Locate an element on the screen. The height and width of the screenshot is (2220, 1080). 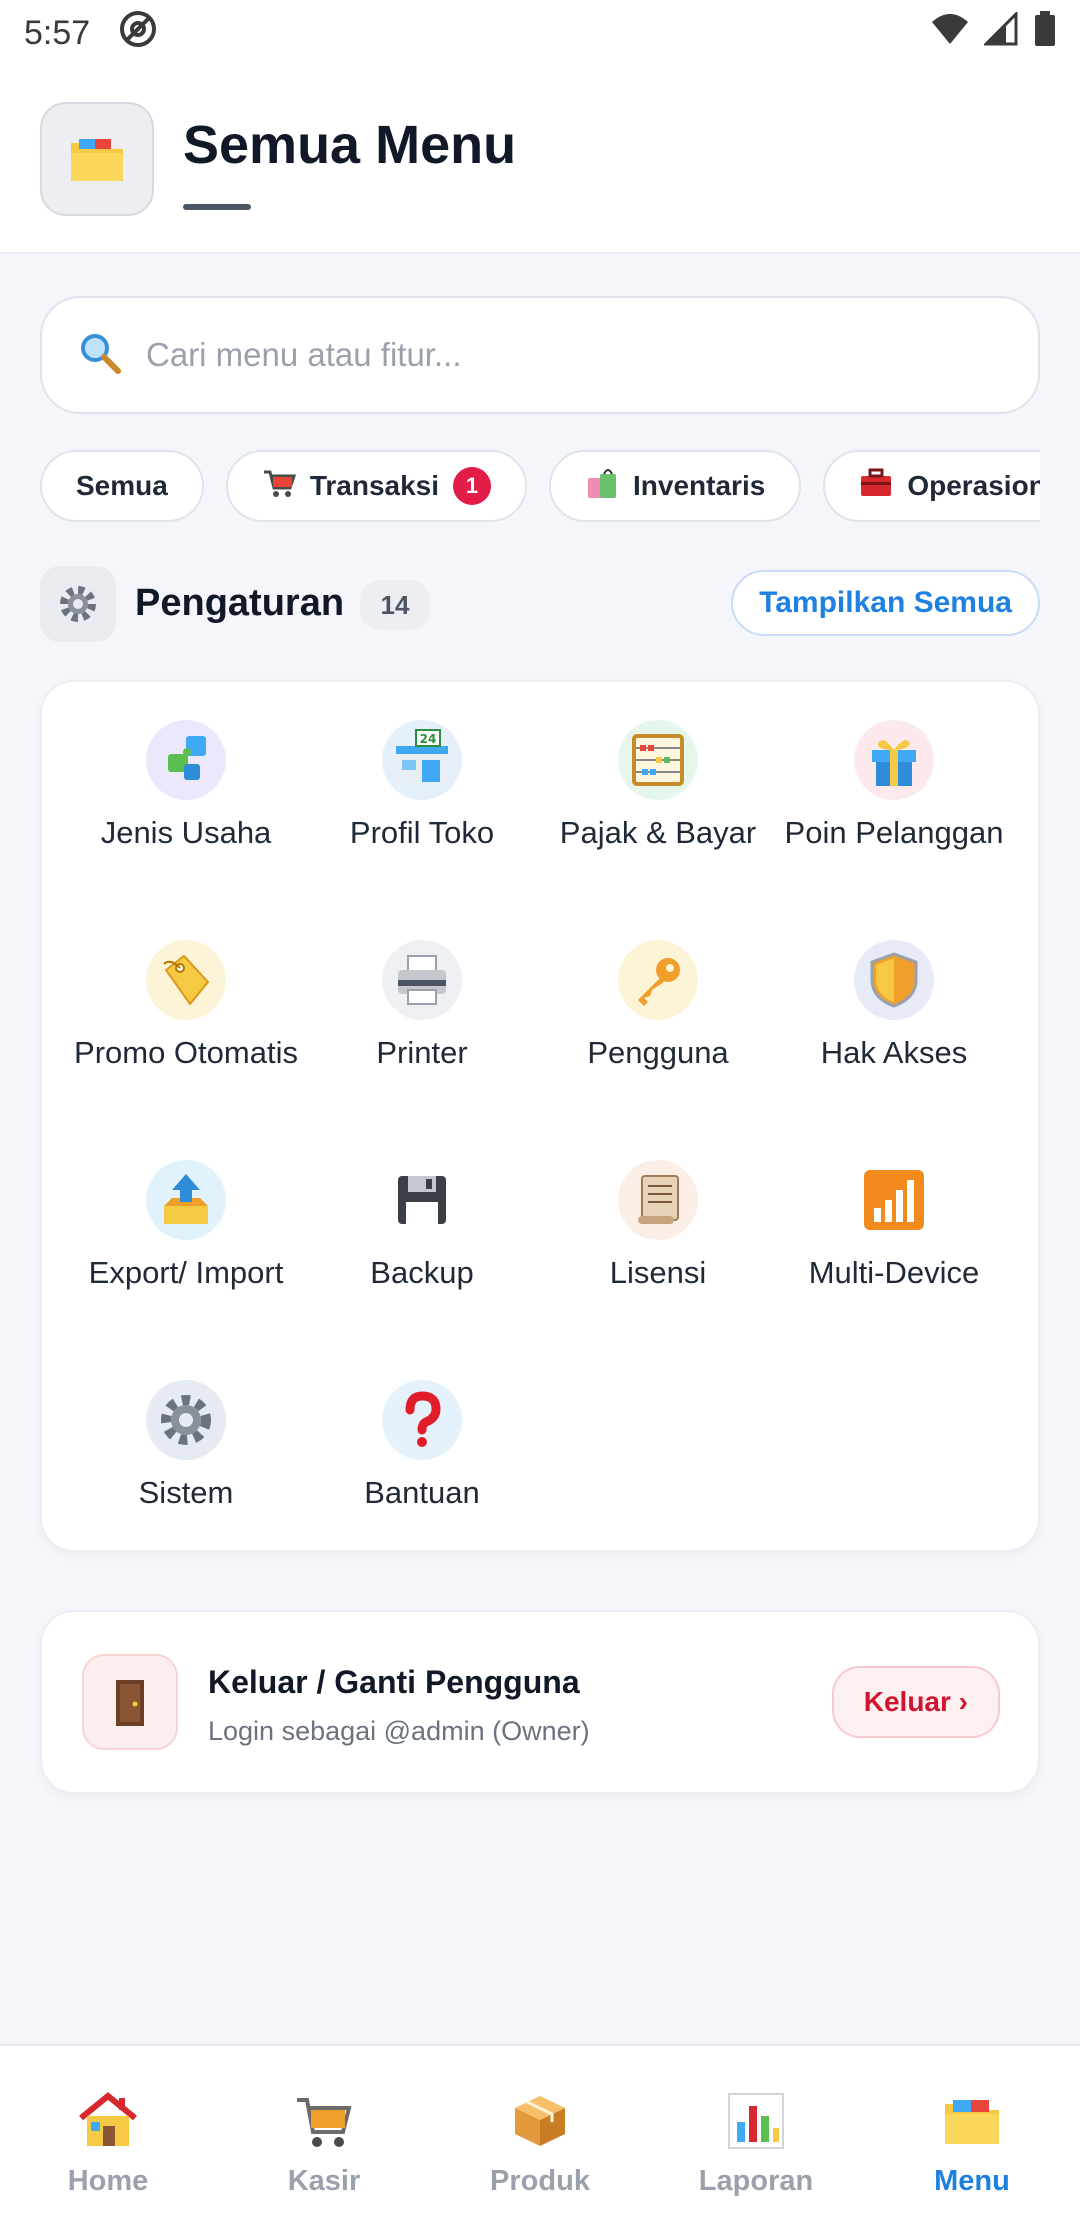
menu-item-bantuan: Bantuan is located at coordinates (422, 1446).